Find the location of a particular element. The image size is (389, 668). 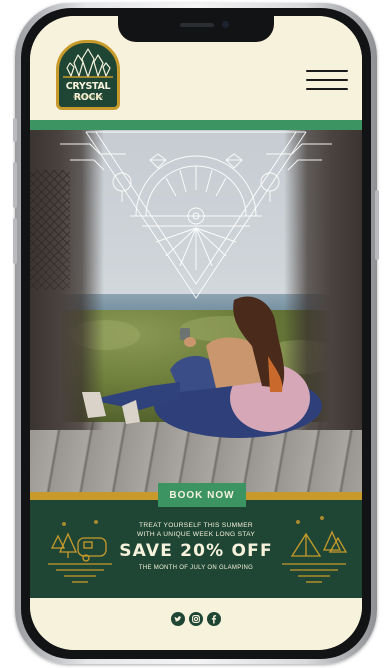

promo-line-3: THE MONTH OF JULY ON GLAMPING is located at coordinates (196, 568).